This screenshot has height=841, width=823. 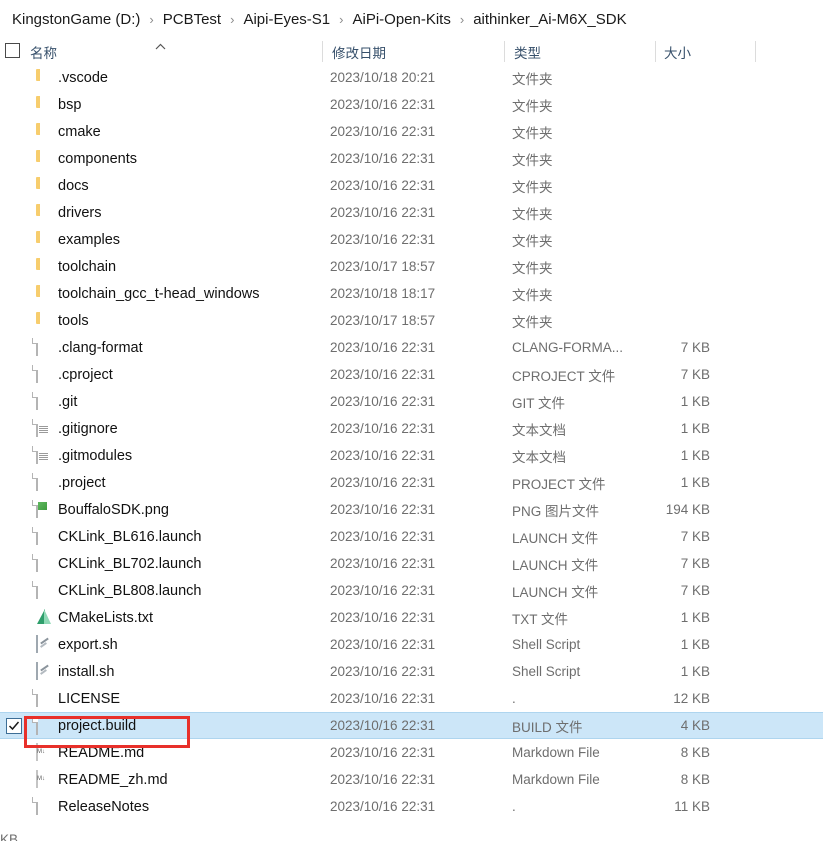 I want to click on file-name: .git, so click(x=67, y=402).